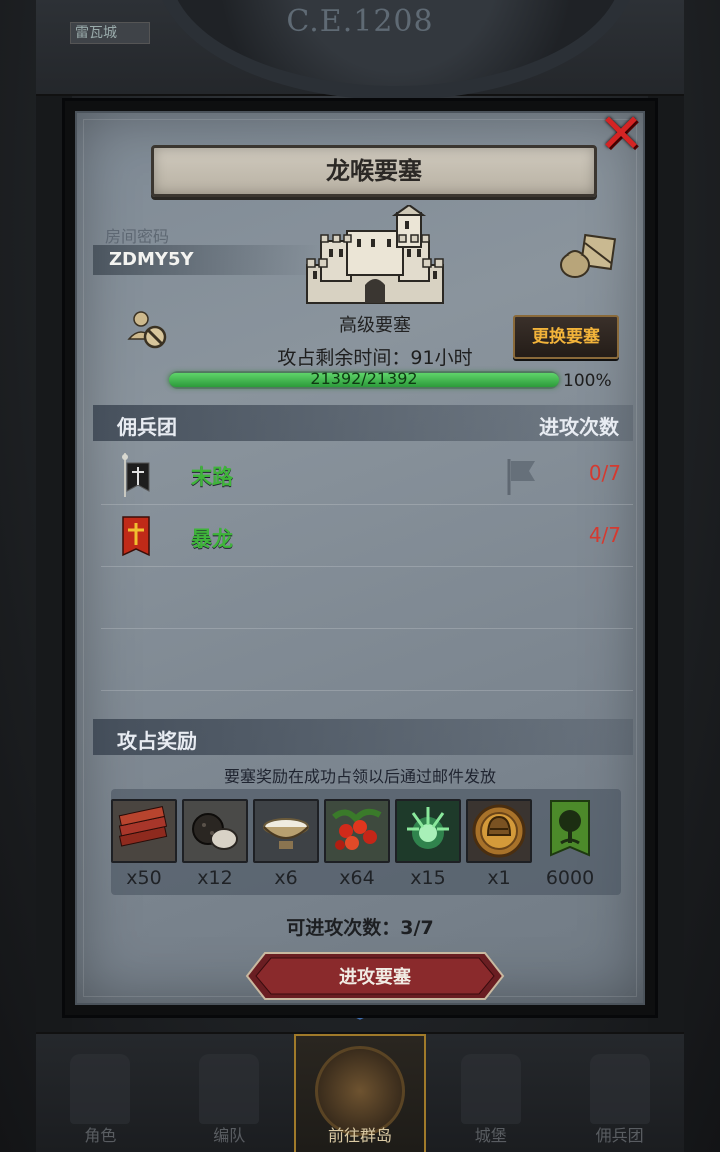  I want to click on castle-icon, so click(490, 1089).